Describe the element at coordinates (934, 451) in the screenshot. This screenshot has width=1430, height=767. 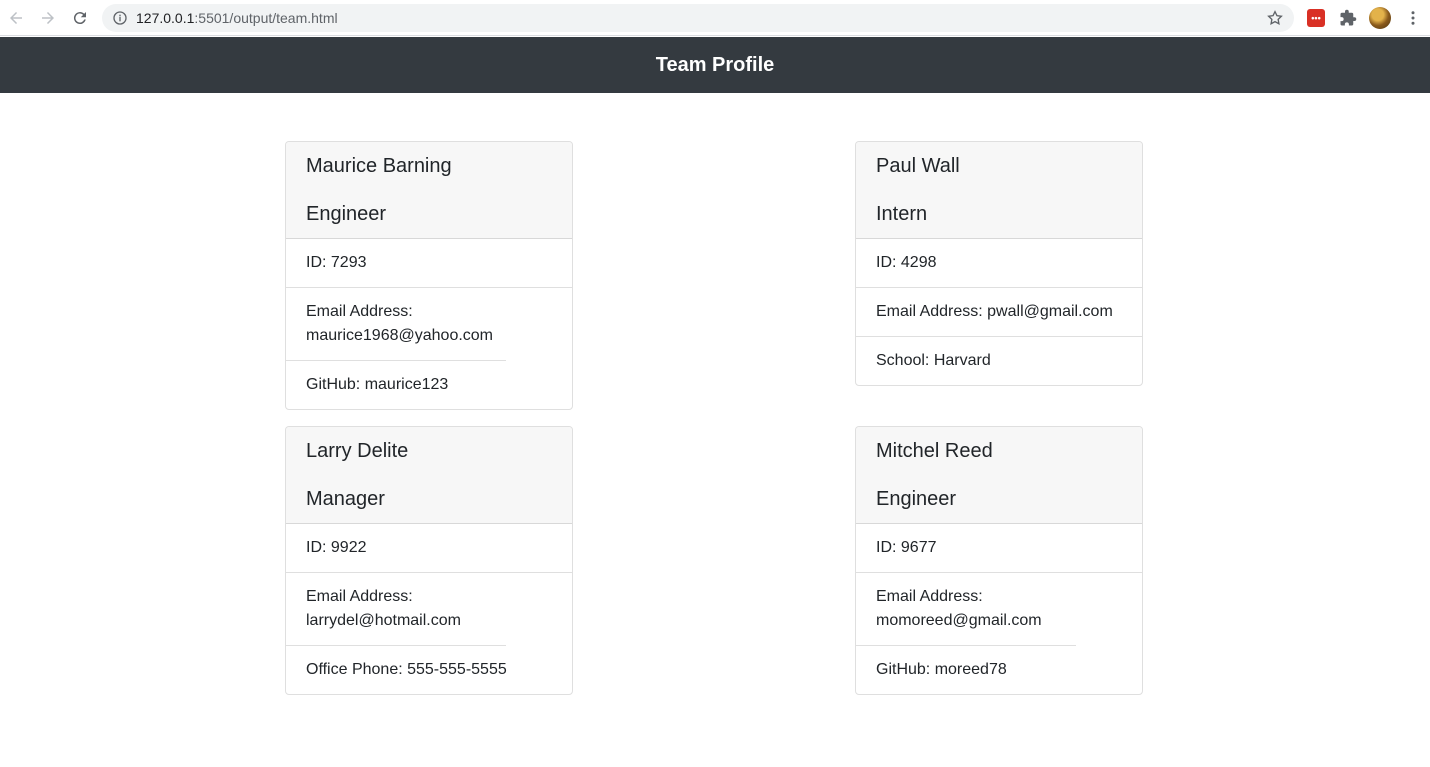
I see `employee-name: Mitchel Reed` at that location.